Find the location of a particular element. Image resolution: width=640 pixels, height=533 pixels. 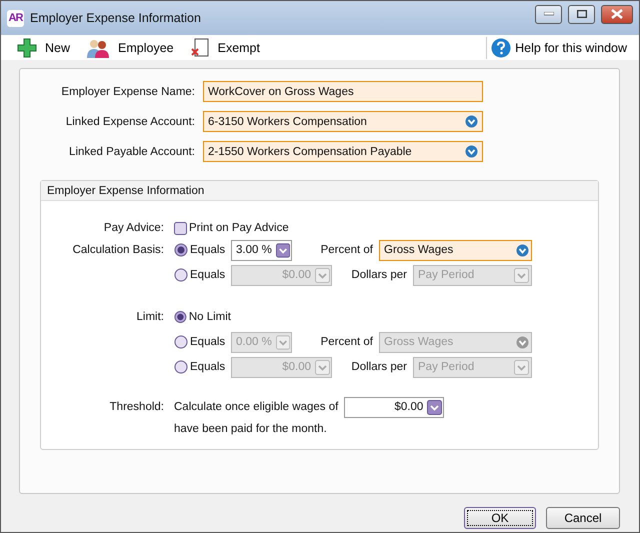

minimize-icon is located at coordinates (549, 14).